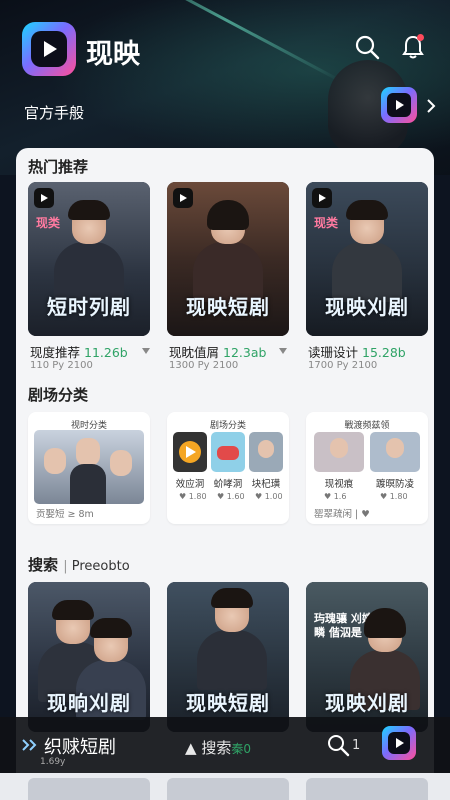 The width and height of the screenshot is (450, 800). What do you see at coordinates (89, 307) in the screenshot?
I see `poster-title: 短时列剧` at bounding box center [89, 307].